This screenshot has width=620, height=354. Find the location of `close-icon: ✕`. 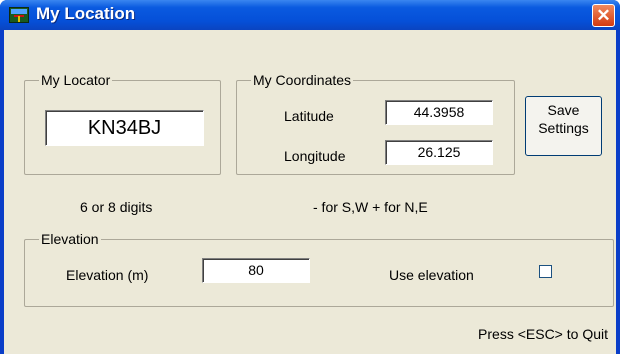

close-icon: ✕ is located at coordinates (603, 15).